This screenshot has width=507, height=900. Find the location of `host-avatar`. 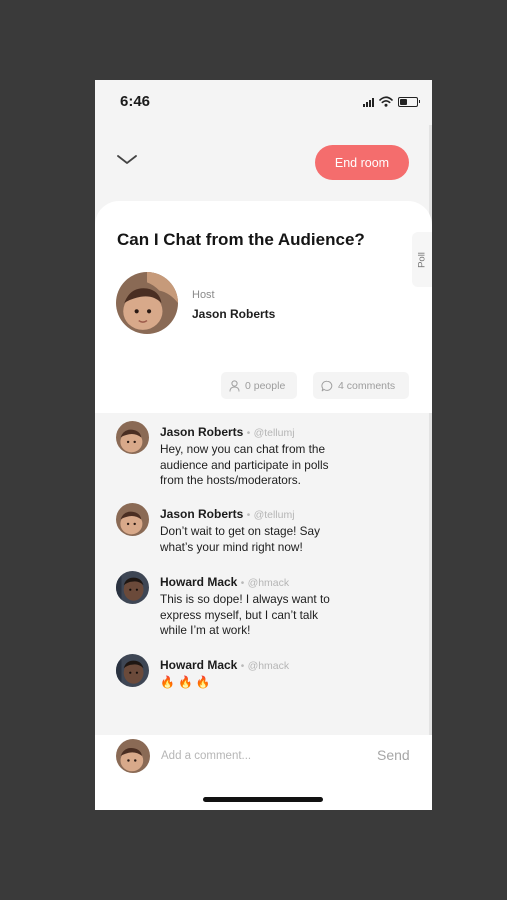

host-avatar is located at coordinates (147, 303).